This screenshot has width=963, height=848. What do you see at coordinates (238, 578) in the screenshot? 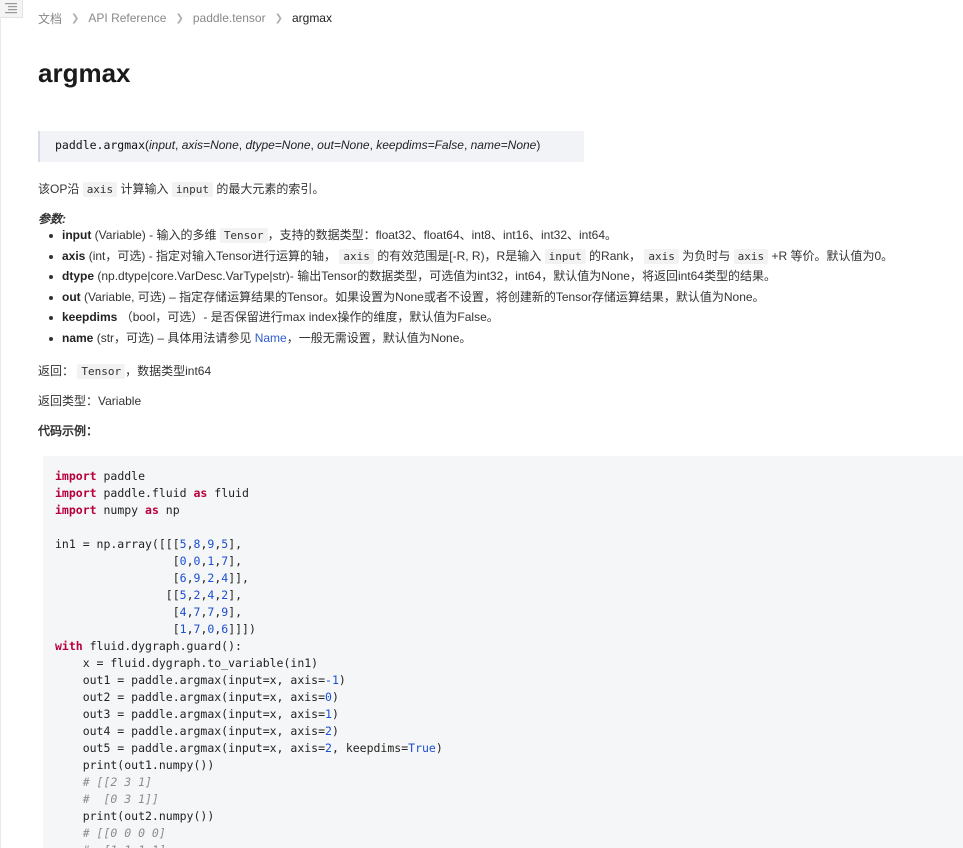
I see `code-token: ]],` at bounding box center [238, 578].